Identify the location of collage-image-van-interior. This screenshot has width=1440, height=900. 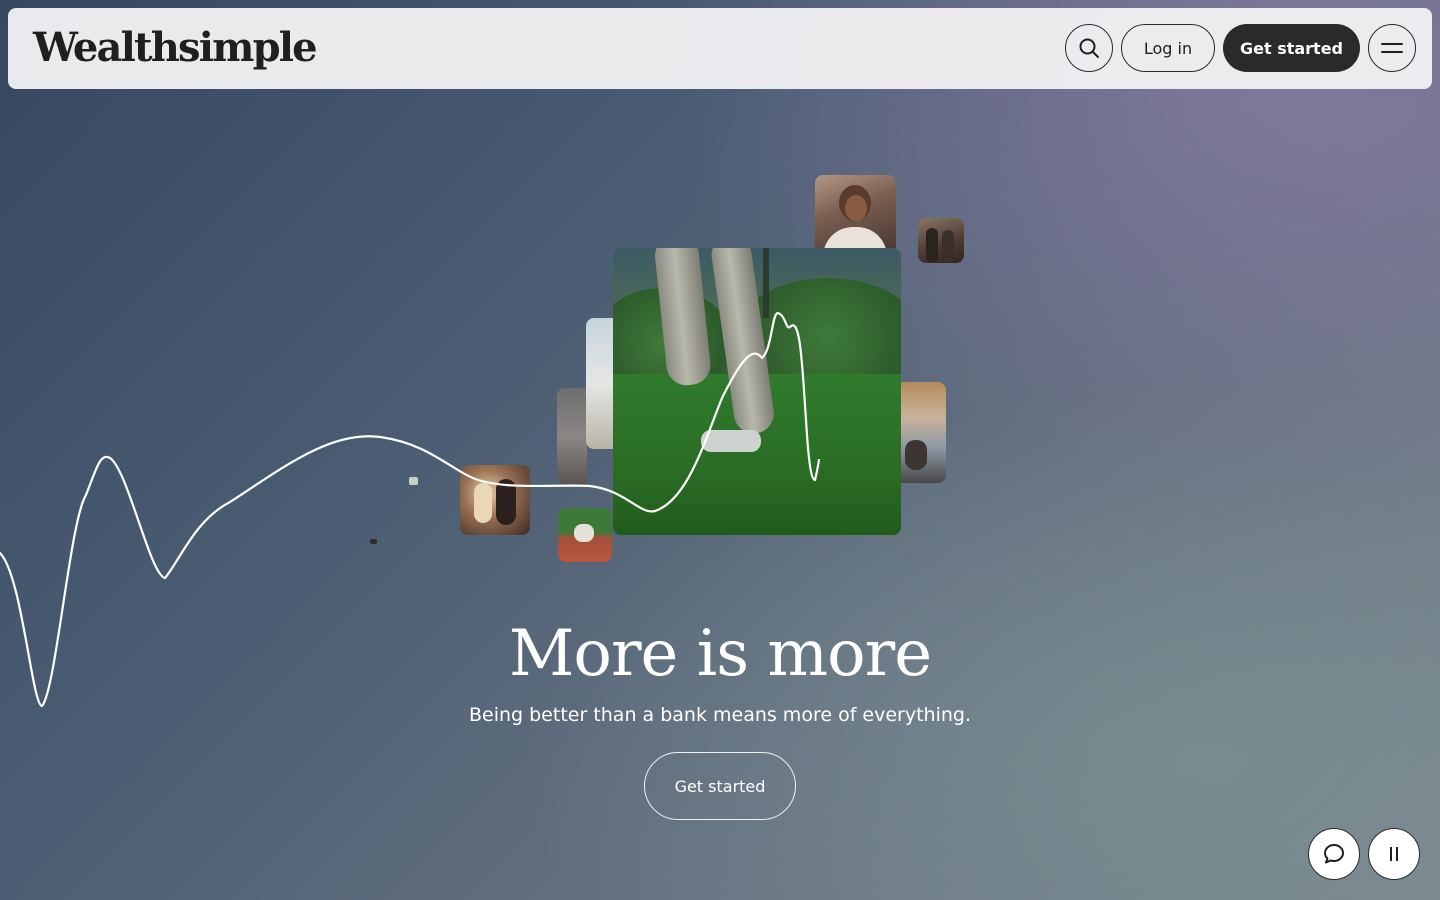
(923, 432).